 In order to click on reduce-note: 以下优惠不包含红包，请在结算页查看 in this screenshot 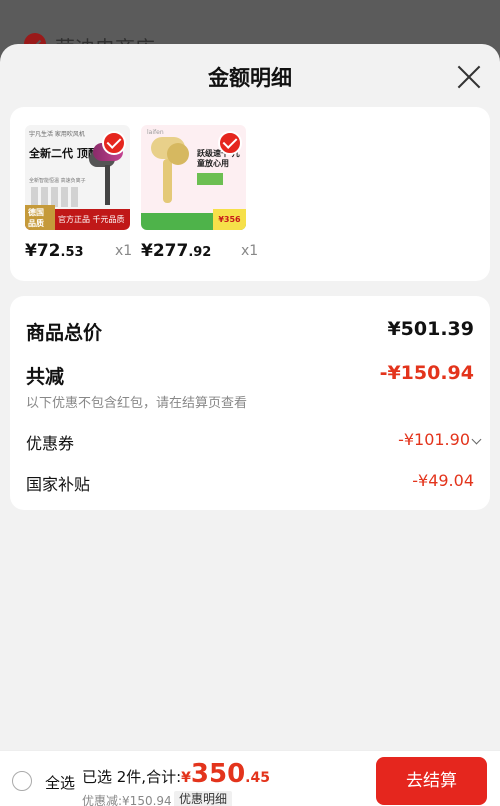, I will do `click(137, 403)`.